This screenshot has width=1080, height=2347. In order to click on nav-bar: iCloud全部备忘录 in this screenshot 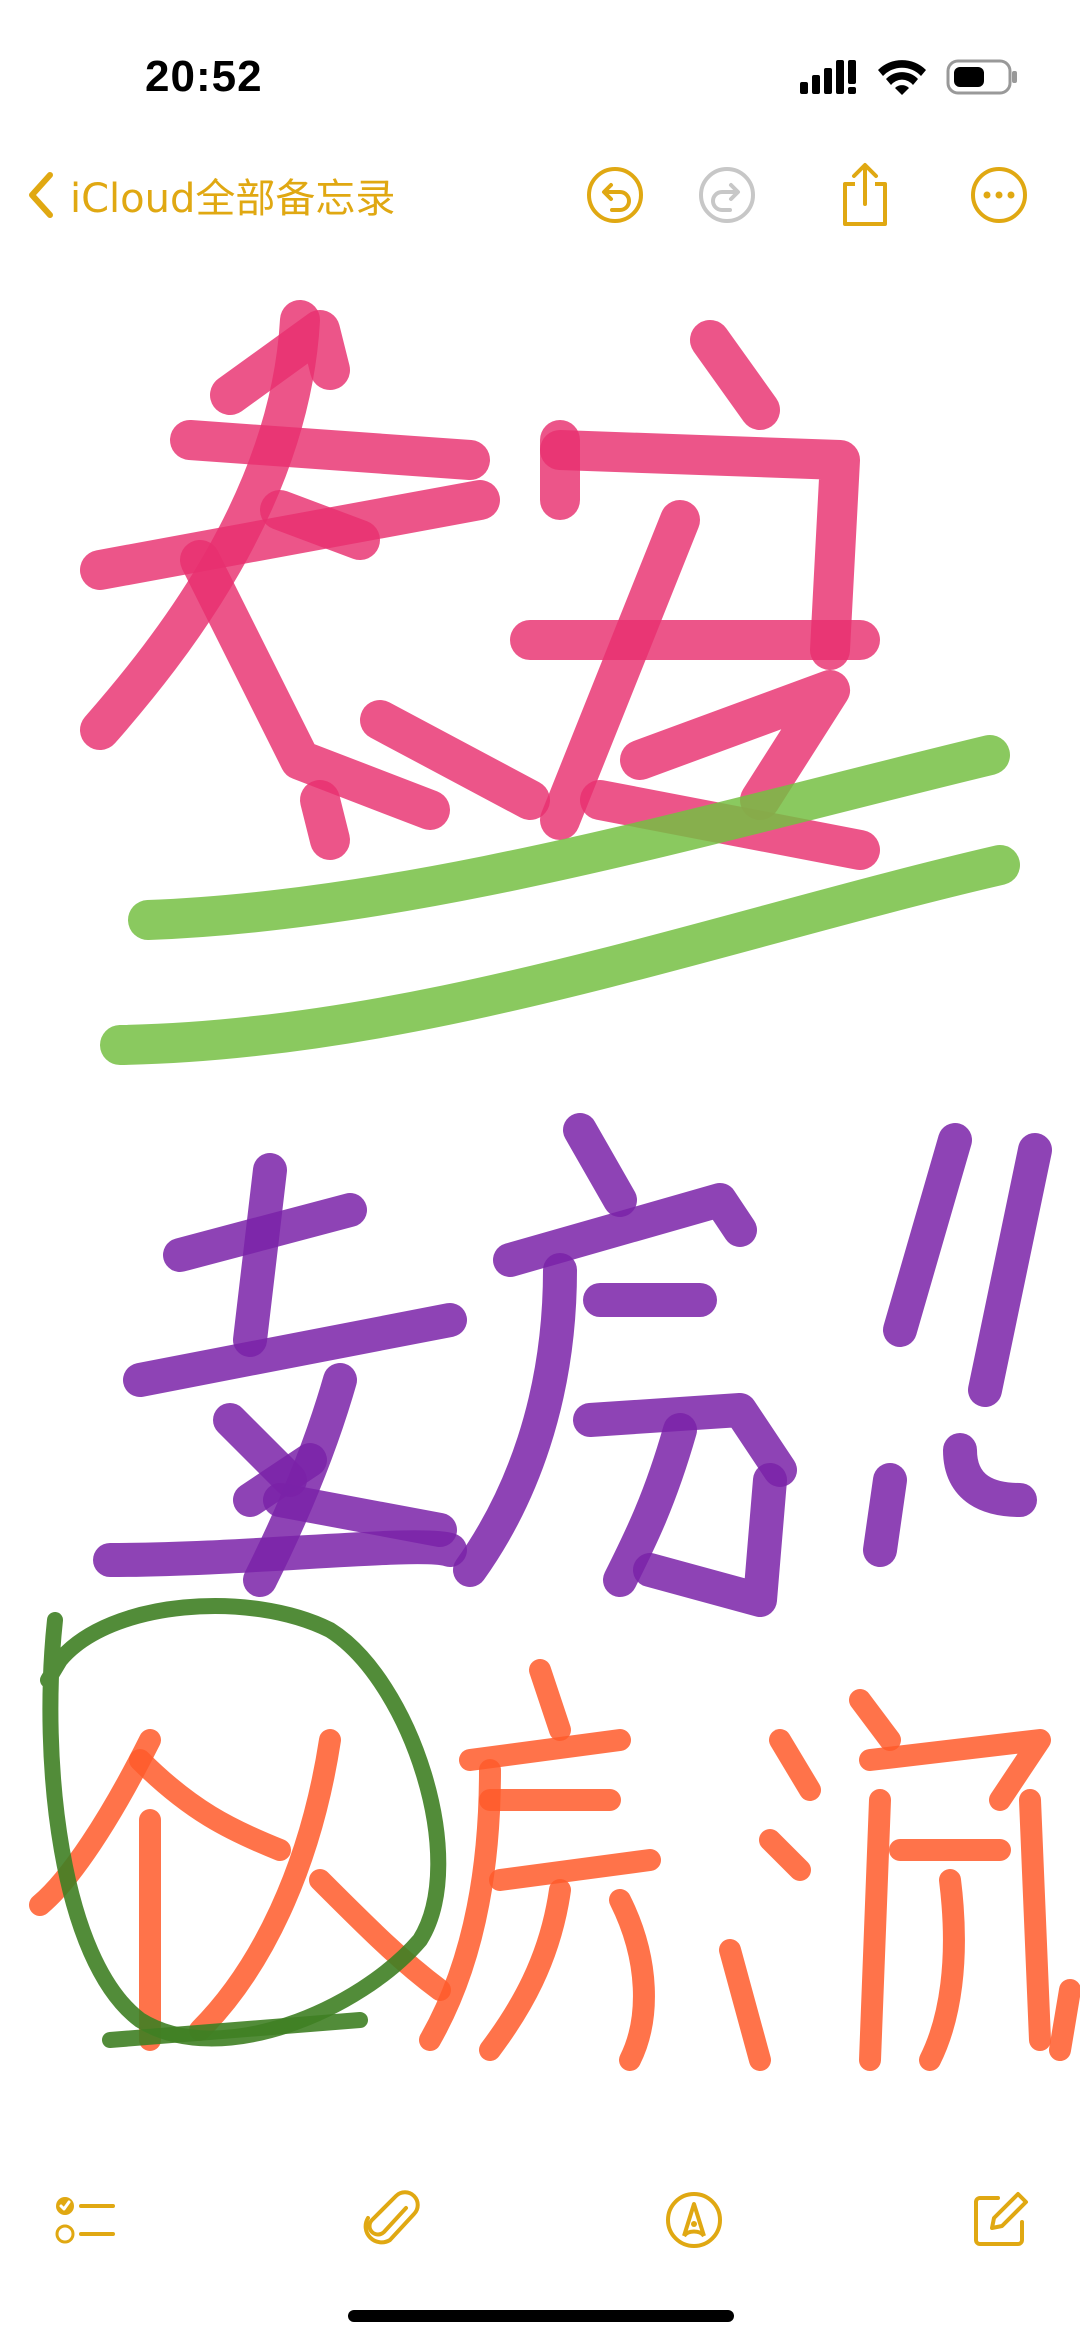, I will do `click(540, 210)`.